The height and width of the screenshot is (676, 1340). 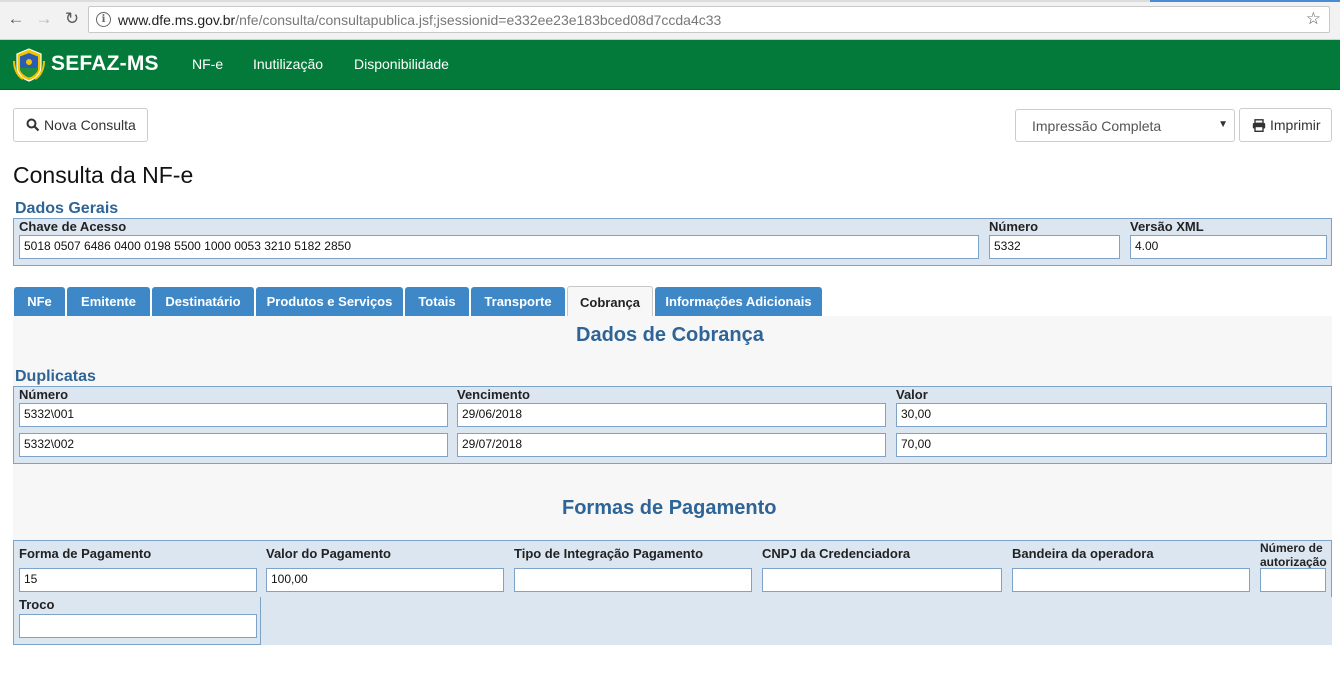 I want to click on tab-totais: Totais, so click(x=437, y=301).